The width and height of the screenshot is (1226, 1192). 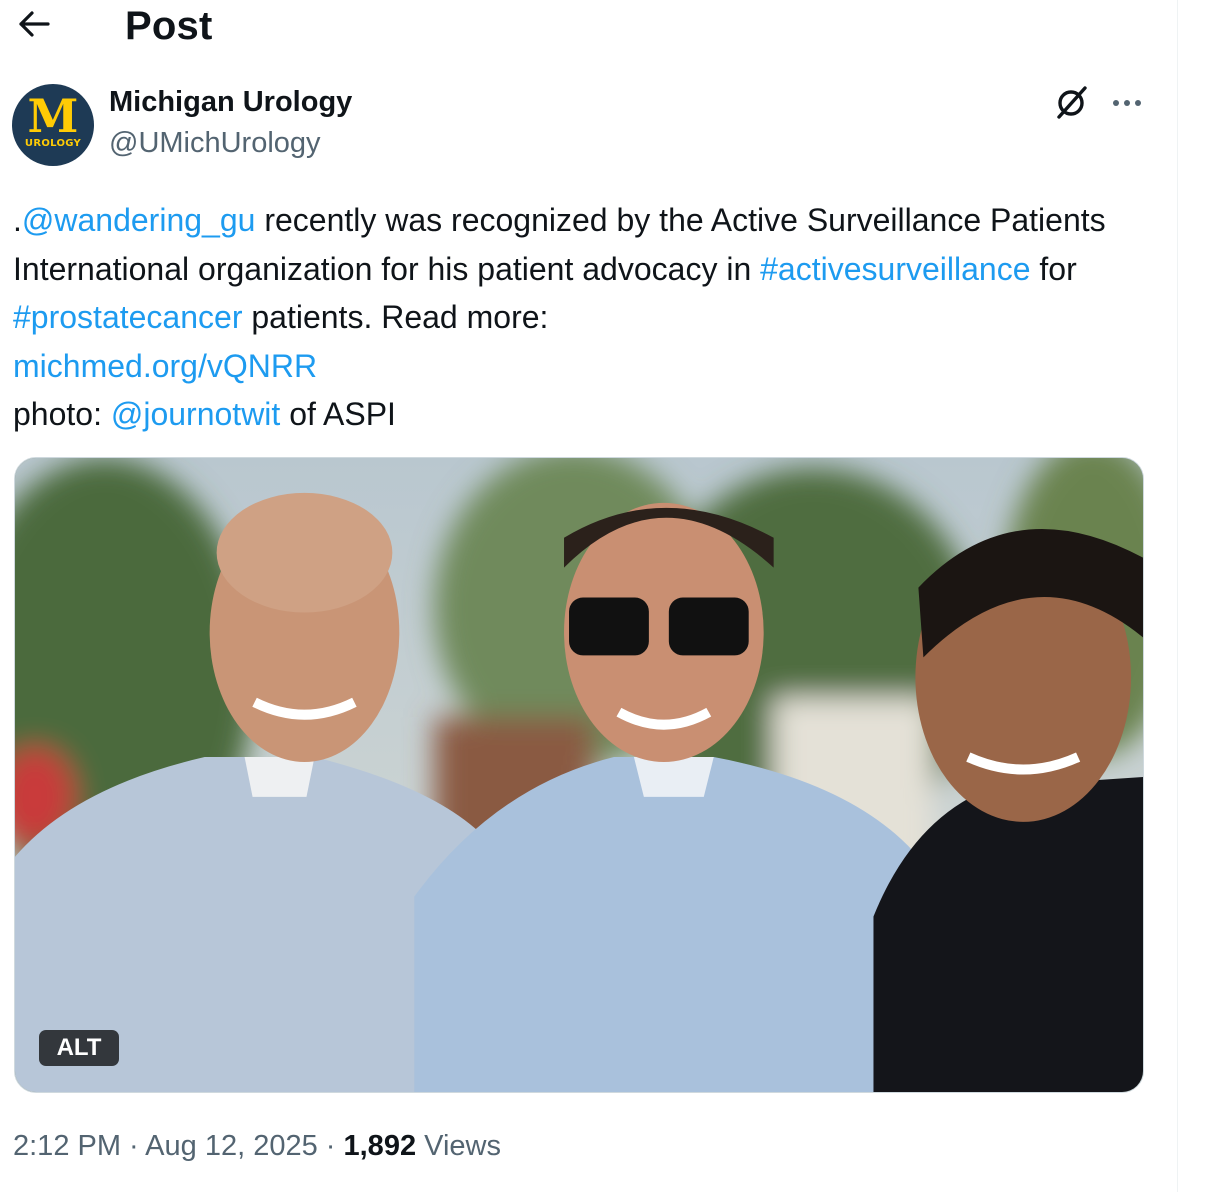 I want to click on author-handle: @UMichUrology, so click(x=215, y=143).